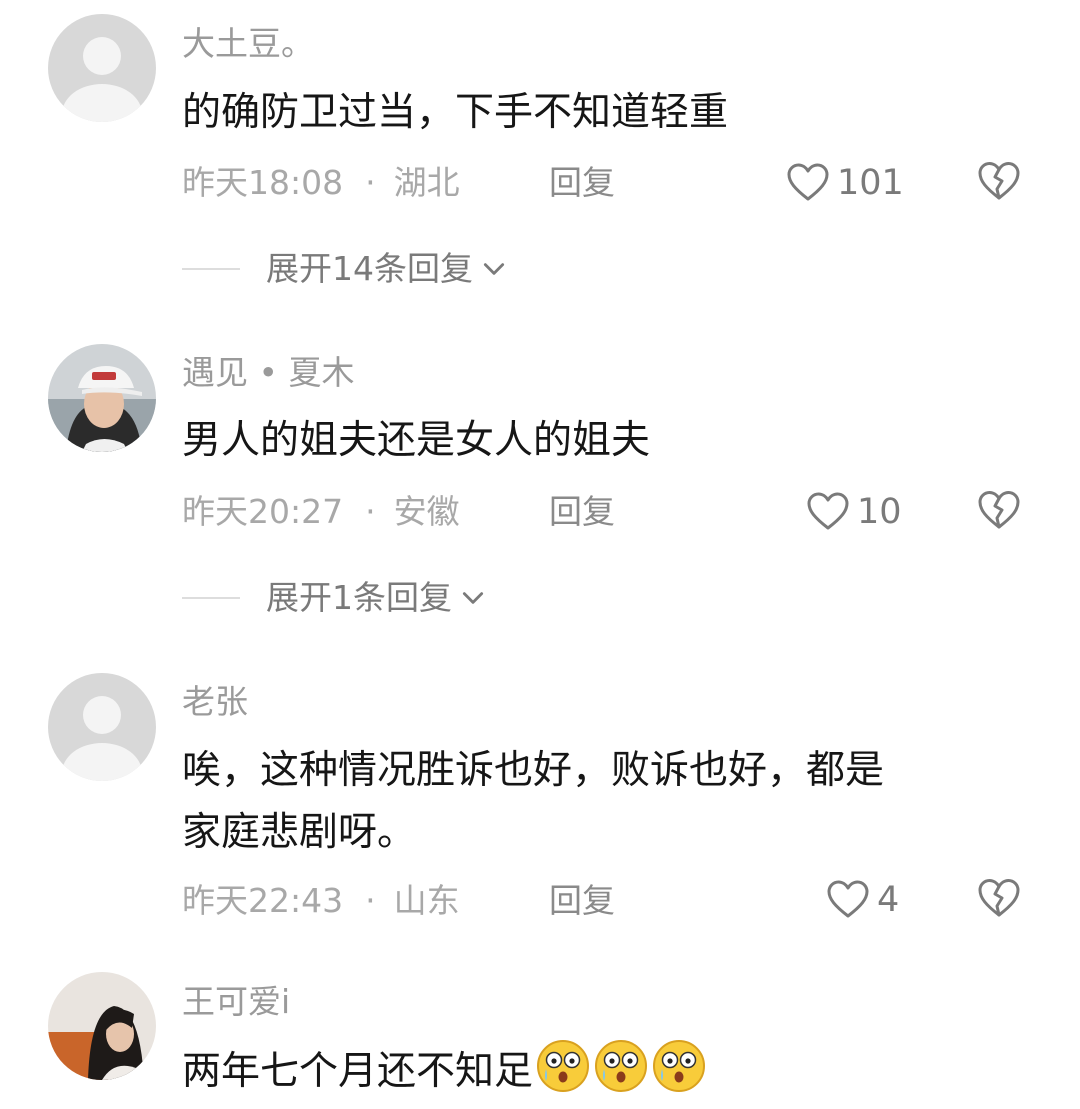 This screenshot has width=1080, height=1109. I want to click on timestamp: 昨天20:27, so click(263, 511).